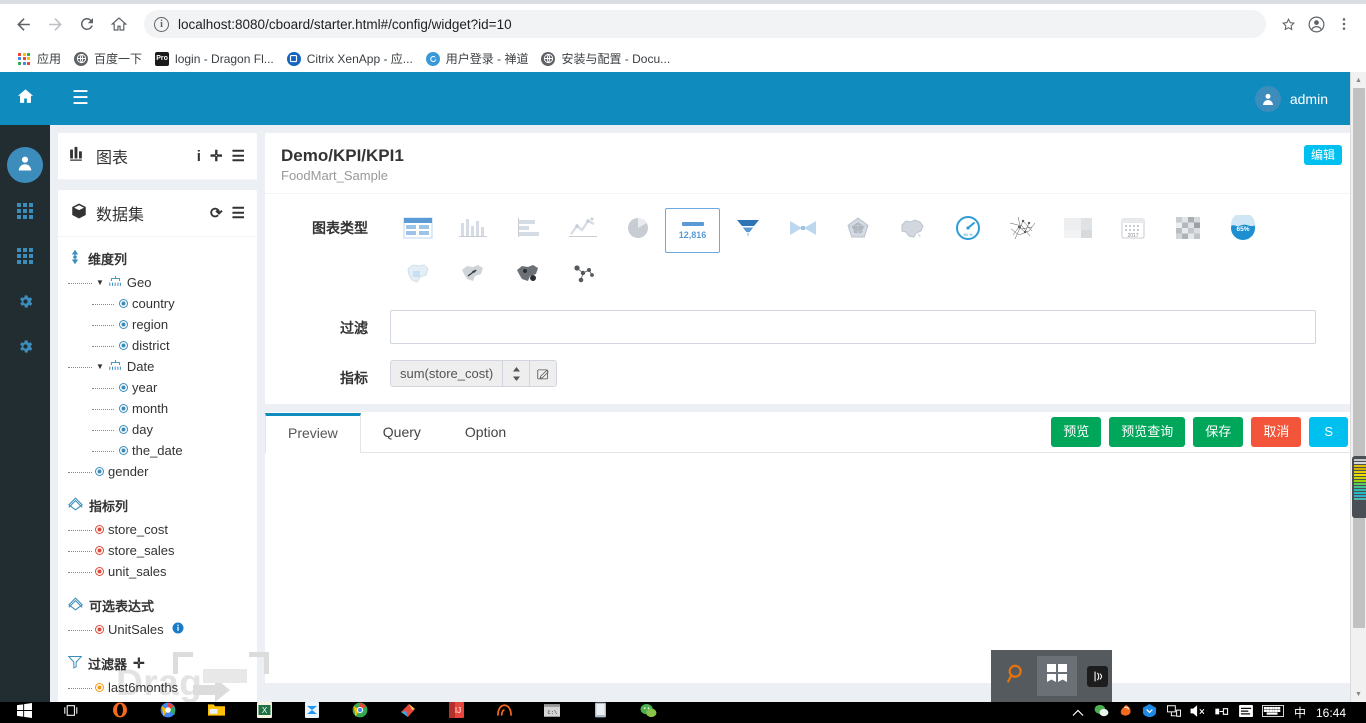 Image resolution: width=1366 pixels, height=723 pixels. What do you see at coordinates (543, 374) in the screenshot?
I see `edit-pencil-icon` at bounding box center [543, 374].